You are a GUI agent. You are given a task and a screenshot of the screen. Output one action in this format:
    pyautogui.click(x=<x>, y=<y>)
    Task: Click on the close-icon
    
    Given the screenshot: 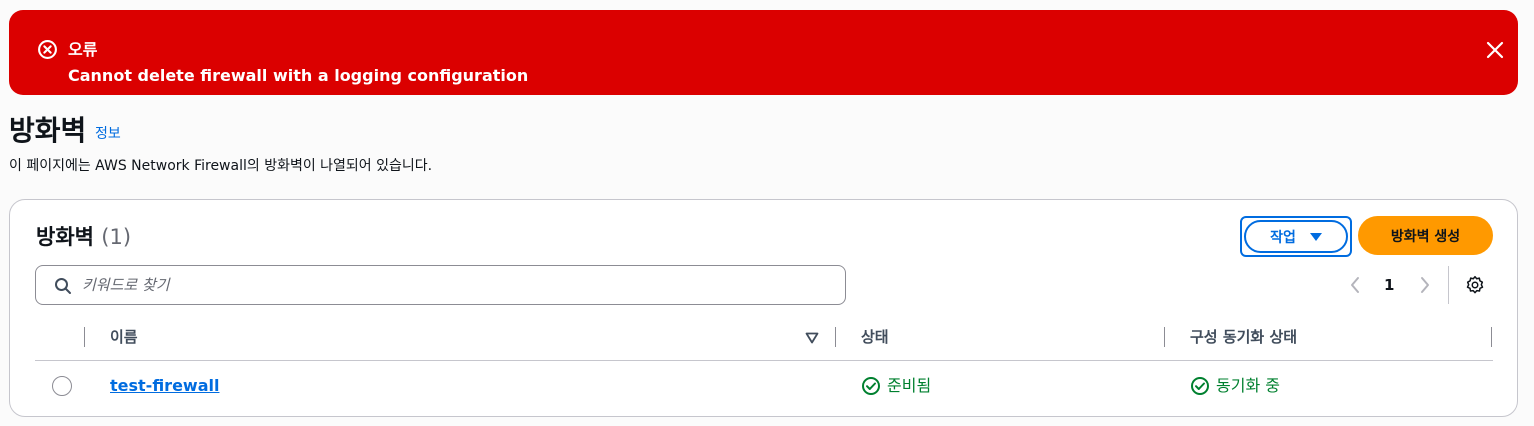 What is the action you would take?
    pyautogui.click(x=1495, y=50)
    